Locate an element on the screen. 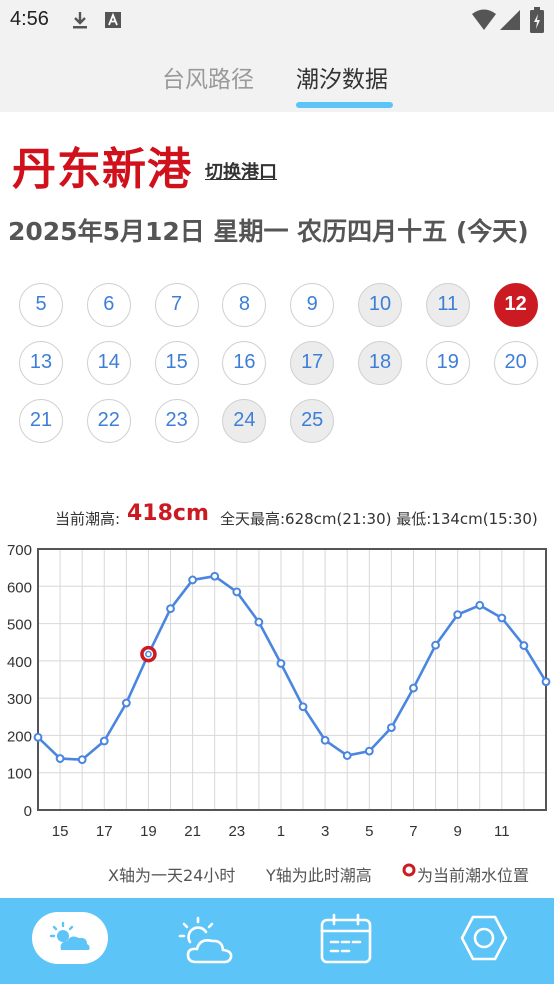  switch-port-link: 切换港口 is located at coordinates (241, 171).